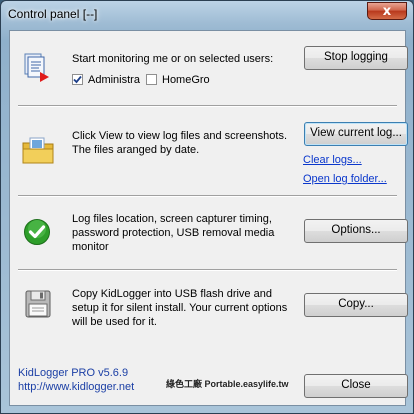 The image size is (414, 414). What do you see at coordinates (207, 13) in the screenshot?
I see `title-bar: Control panel [--] x` at bounding box center [207, 13].